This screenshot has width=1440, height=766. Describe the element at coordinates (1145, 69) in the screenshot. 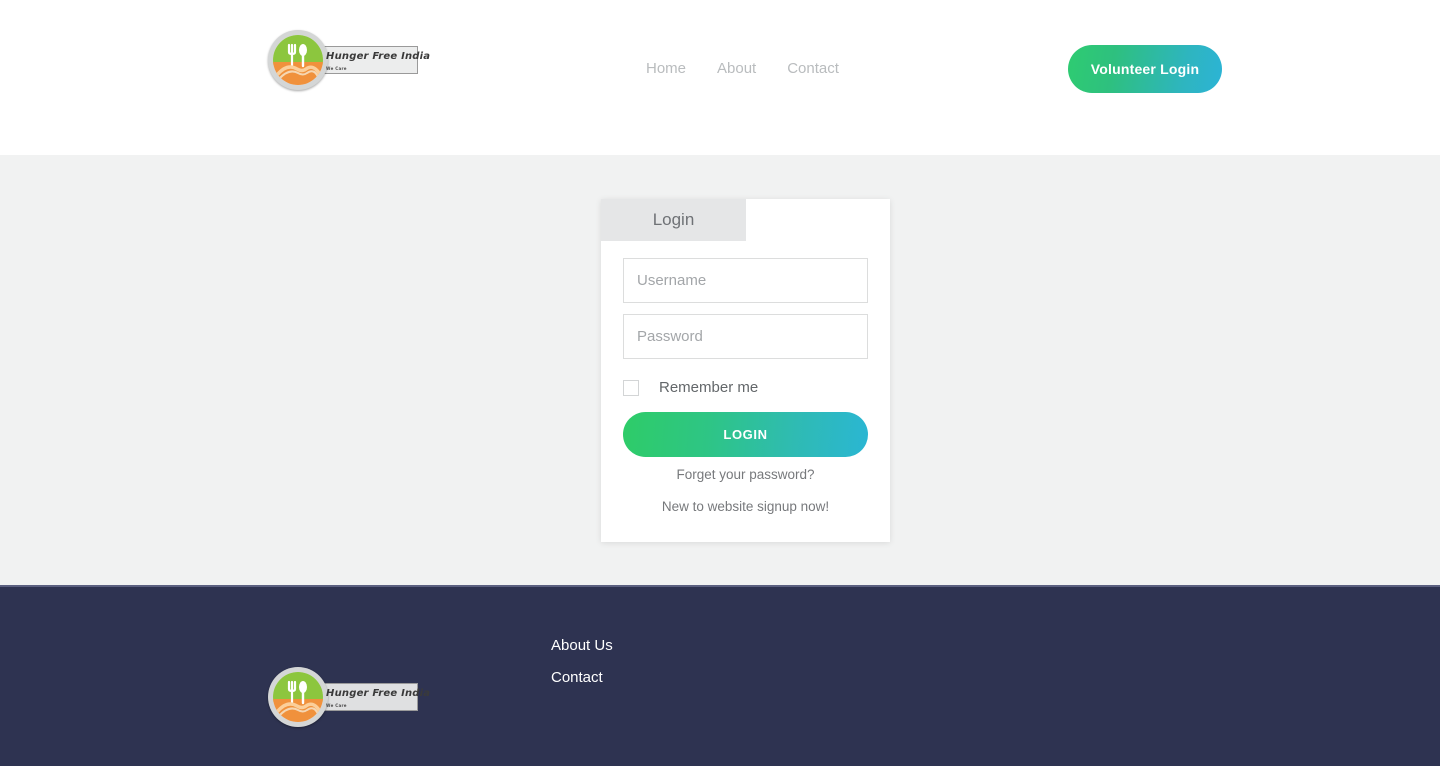

I see `volunteer-login-button: Volunteer Login` at that location.